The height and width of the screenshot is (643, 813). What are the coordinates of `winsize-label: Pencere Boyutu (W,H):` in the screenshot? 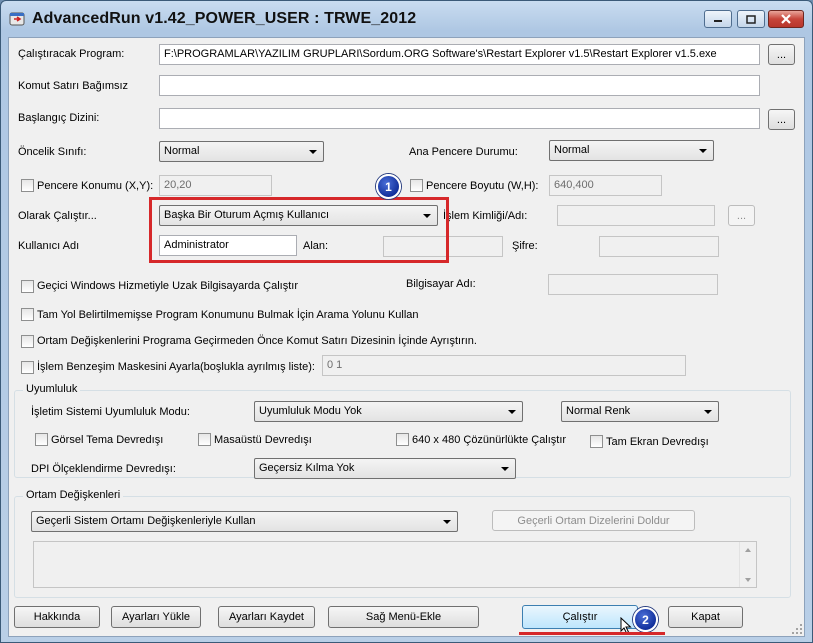 It's located at (482, 186).